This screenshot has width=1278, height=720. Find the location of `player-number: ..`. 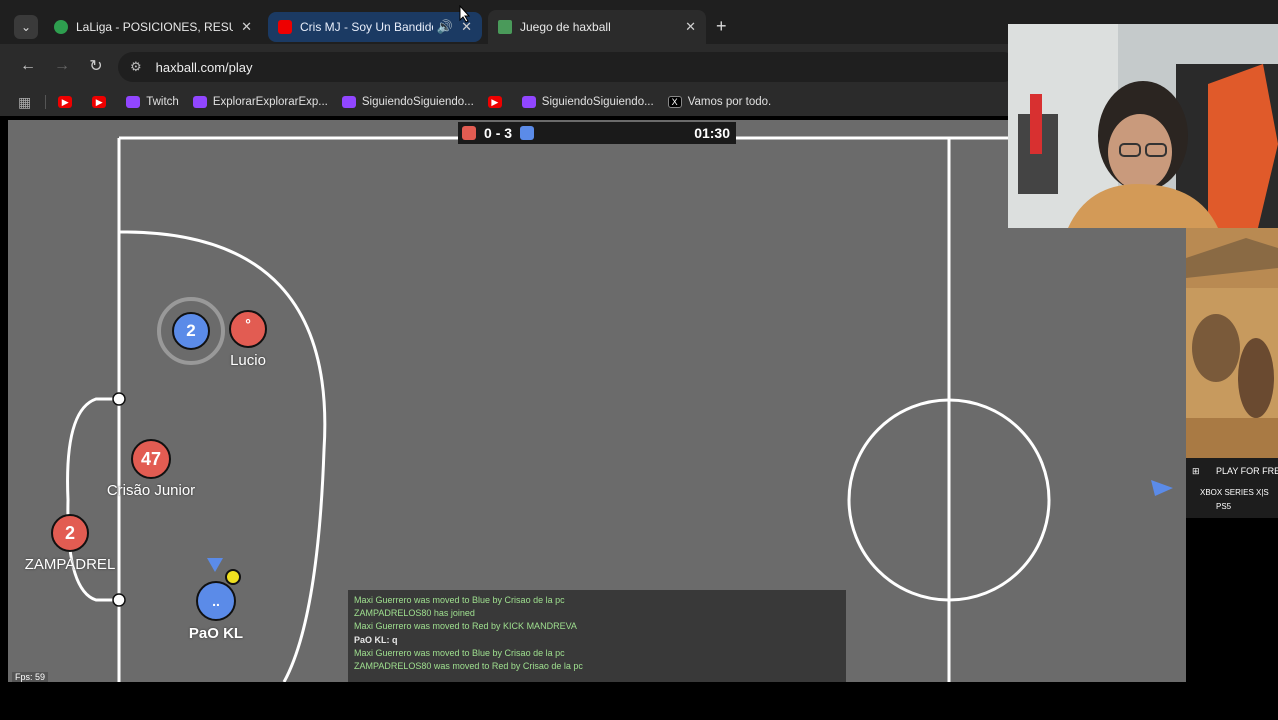

player-number: .. is located at coordinates (216, 601).